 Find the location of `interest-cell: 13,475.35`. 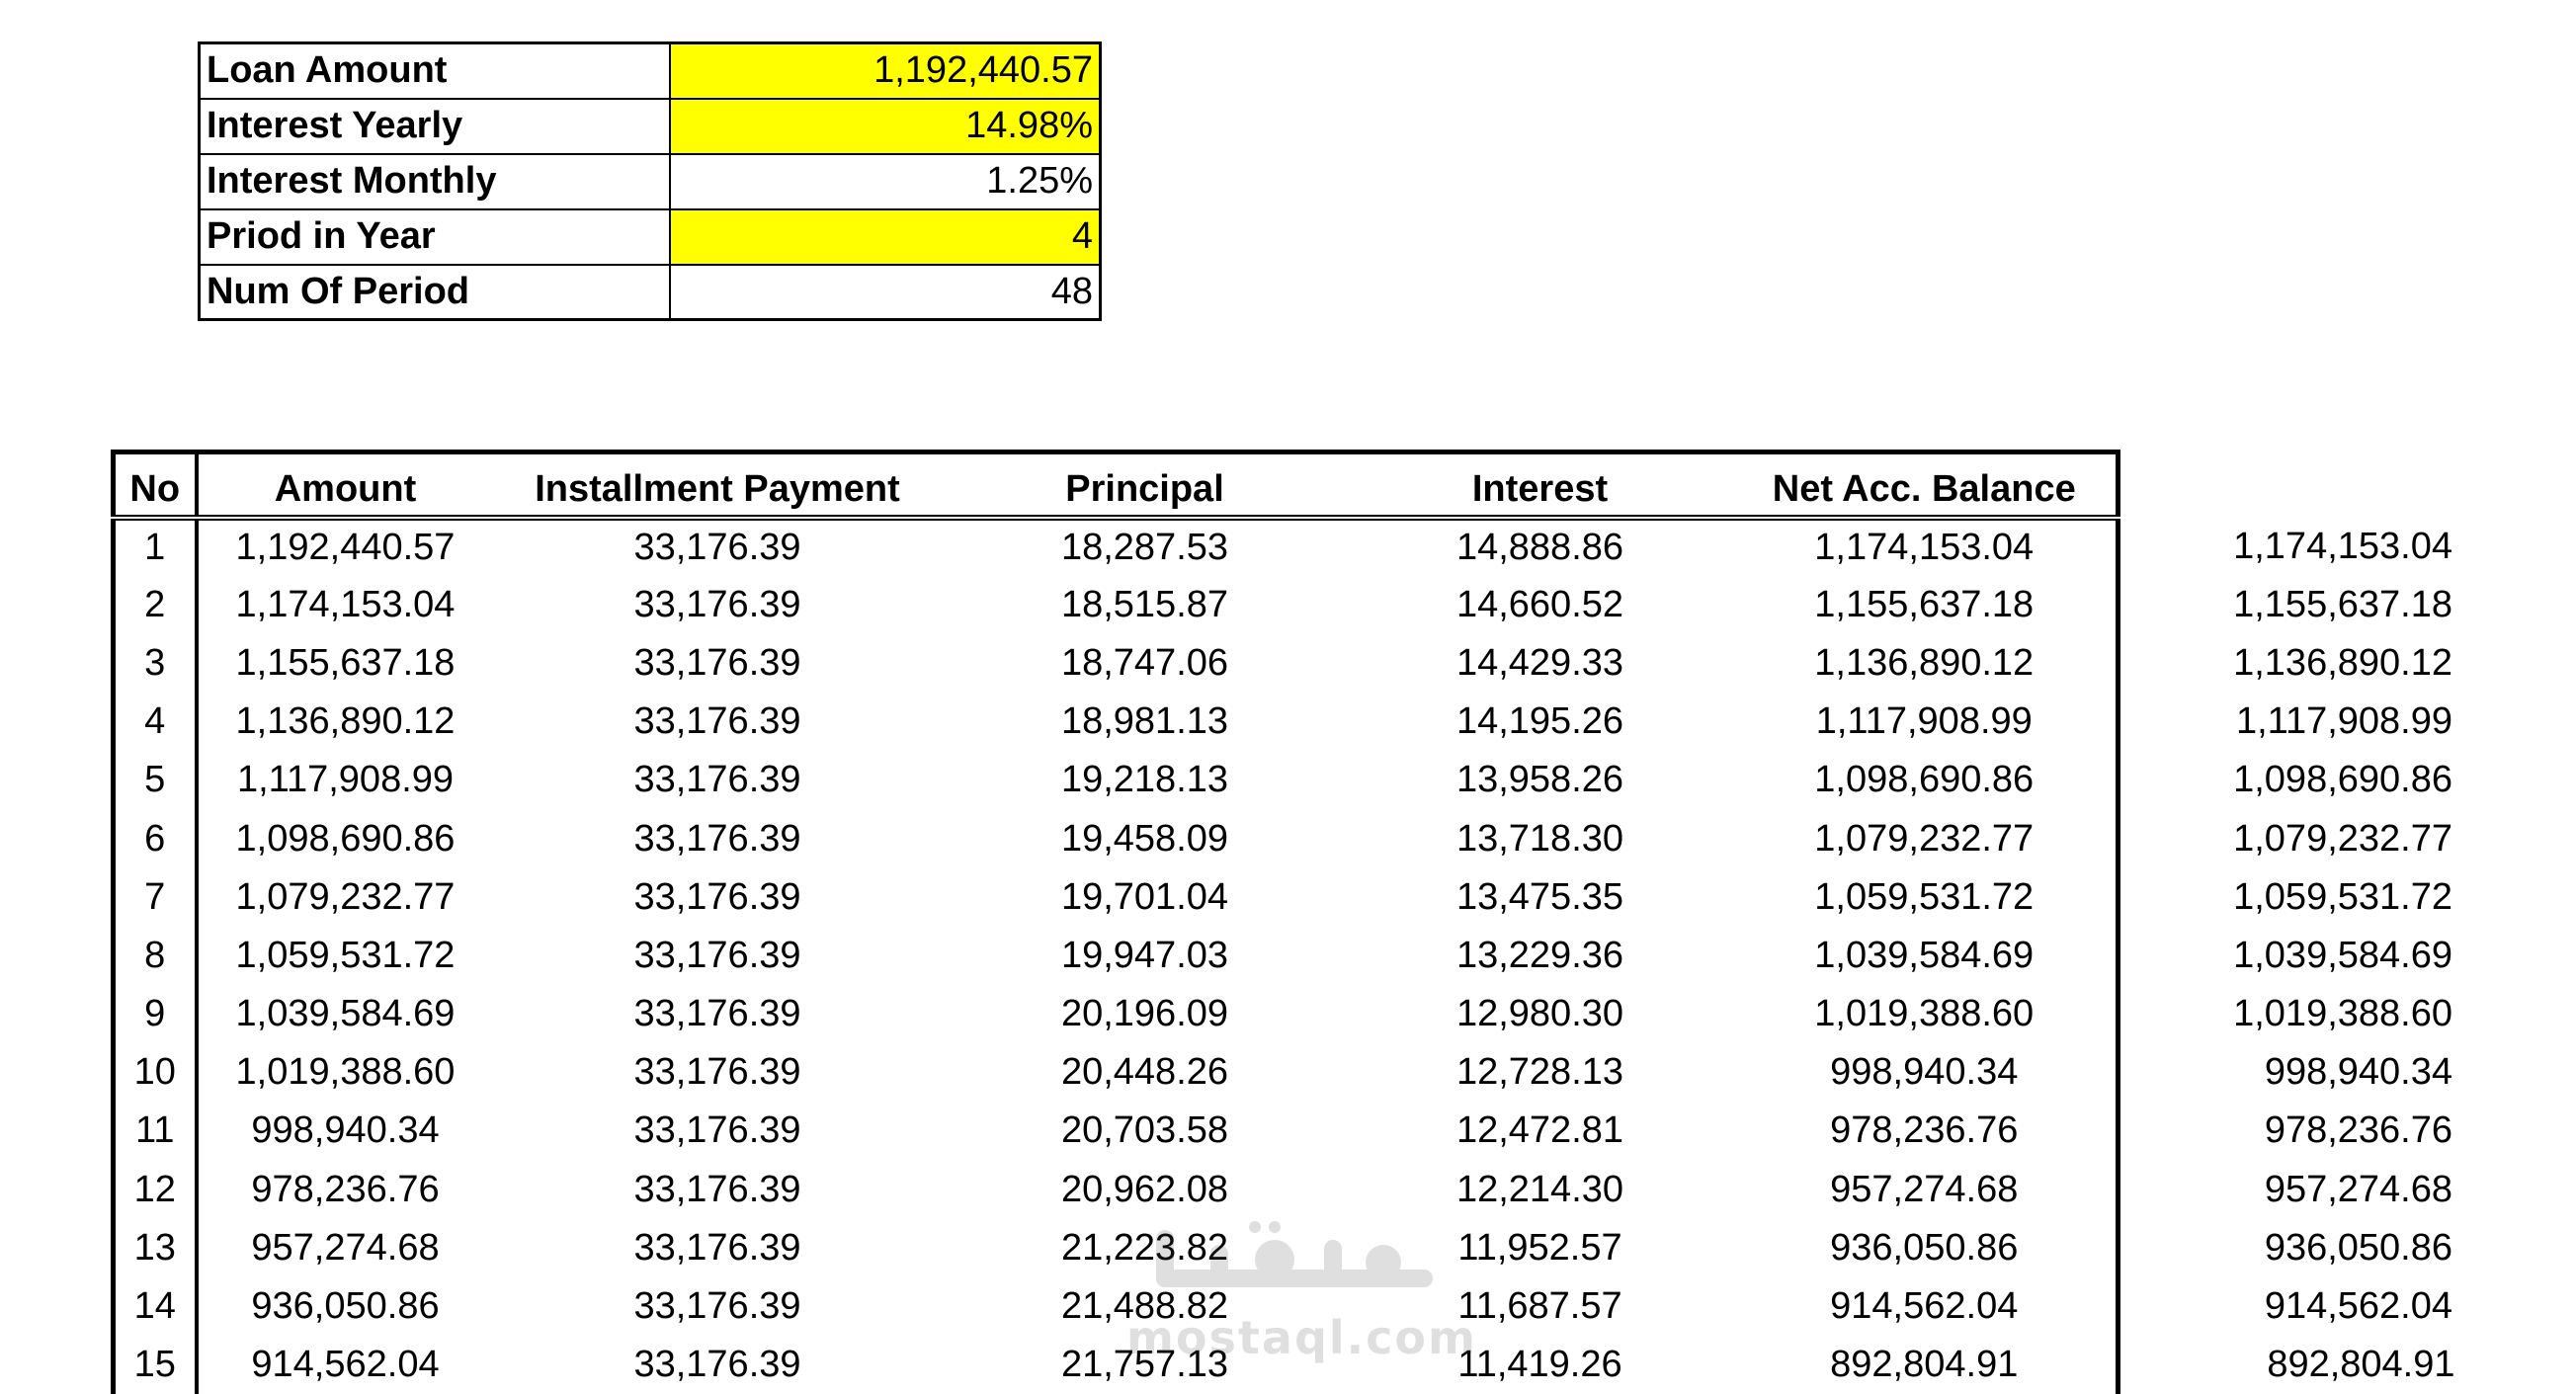

interest-cell: 13,475.35 is located at coordinates (1540, 897).